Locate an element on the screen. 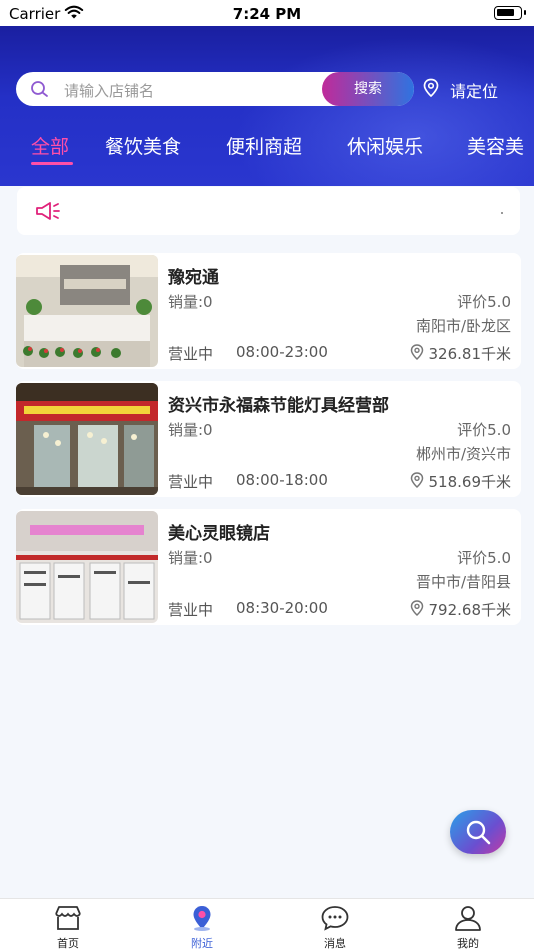 The height and width of the screenshot is (950, 534). floating-search-button is located at coordinates (478, 832).